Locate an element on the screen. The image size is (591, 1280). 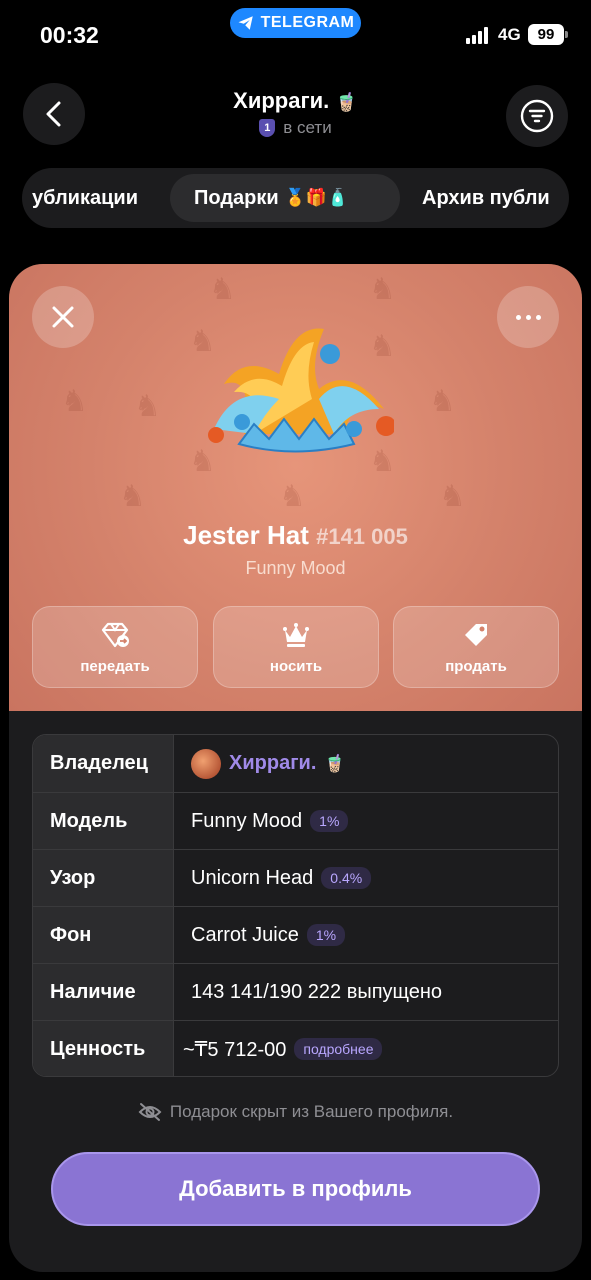
gift-transfer-icon is located at coordinates (115, 634).